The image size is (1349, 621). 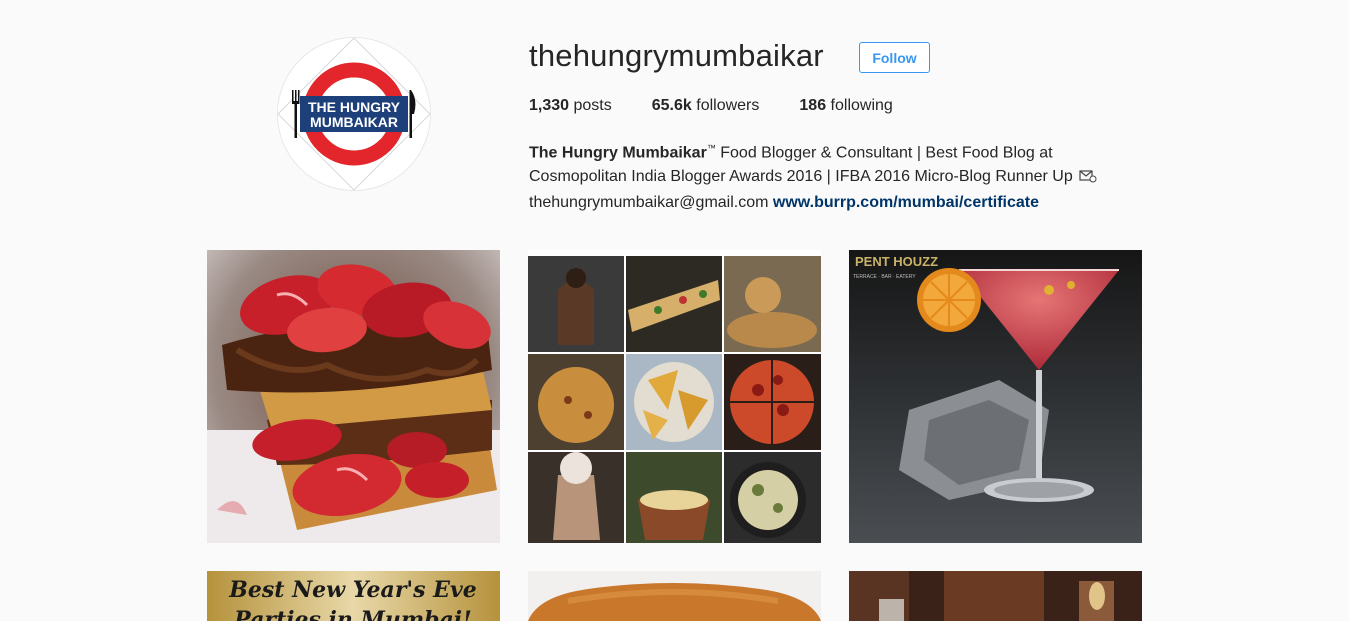 What do you see at coordinates (906, 202) in the screenshot?
I see `bio-website-link: www.burrp.com/mumbai/certificate` at bounding box center [906, 202].